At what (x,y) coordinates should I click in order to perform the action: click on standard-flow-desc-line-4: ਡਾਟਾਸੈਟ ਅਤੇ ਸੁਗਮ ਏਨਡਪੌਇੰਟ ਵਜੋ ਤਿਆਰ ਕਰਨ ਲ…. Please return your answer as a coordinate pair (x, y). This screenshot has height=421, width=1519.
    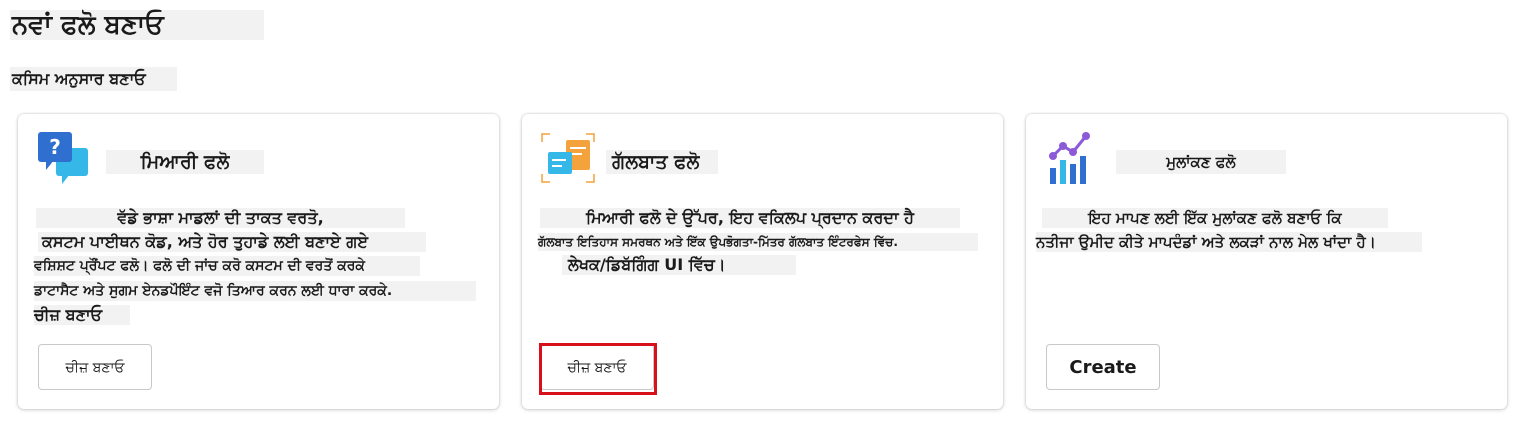
    Looking at the image, I should click on (255, 291).